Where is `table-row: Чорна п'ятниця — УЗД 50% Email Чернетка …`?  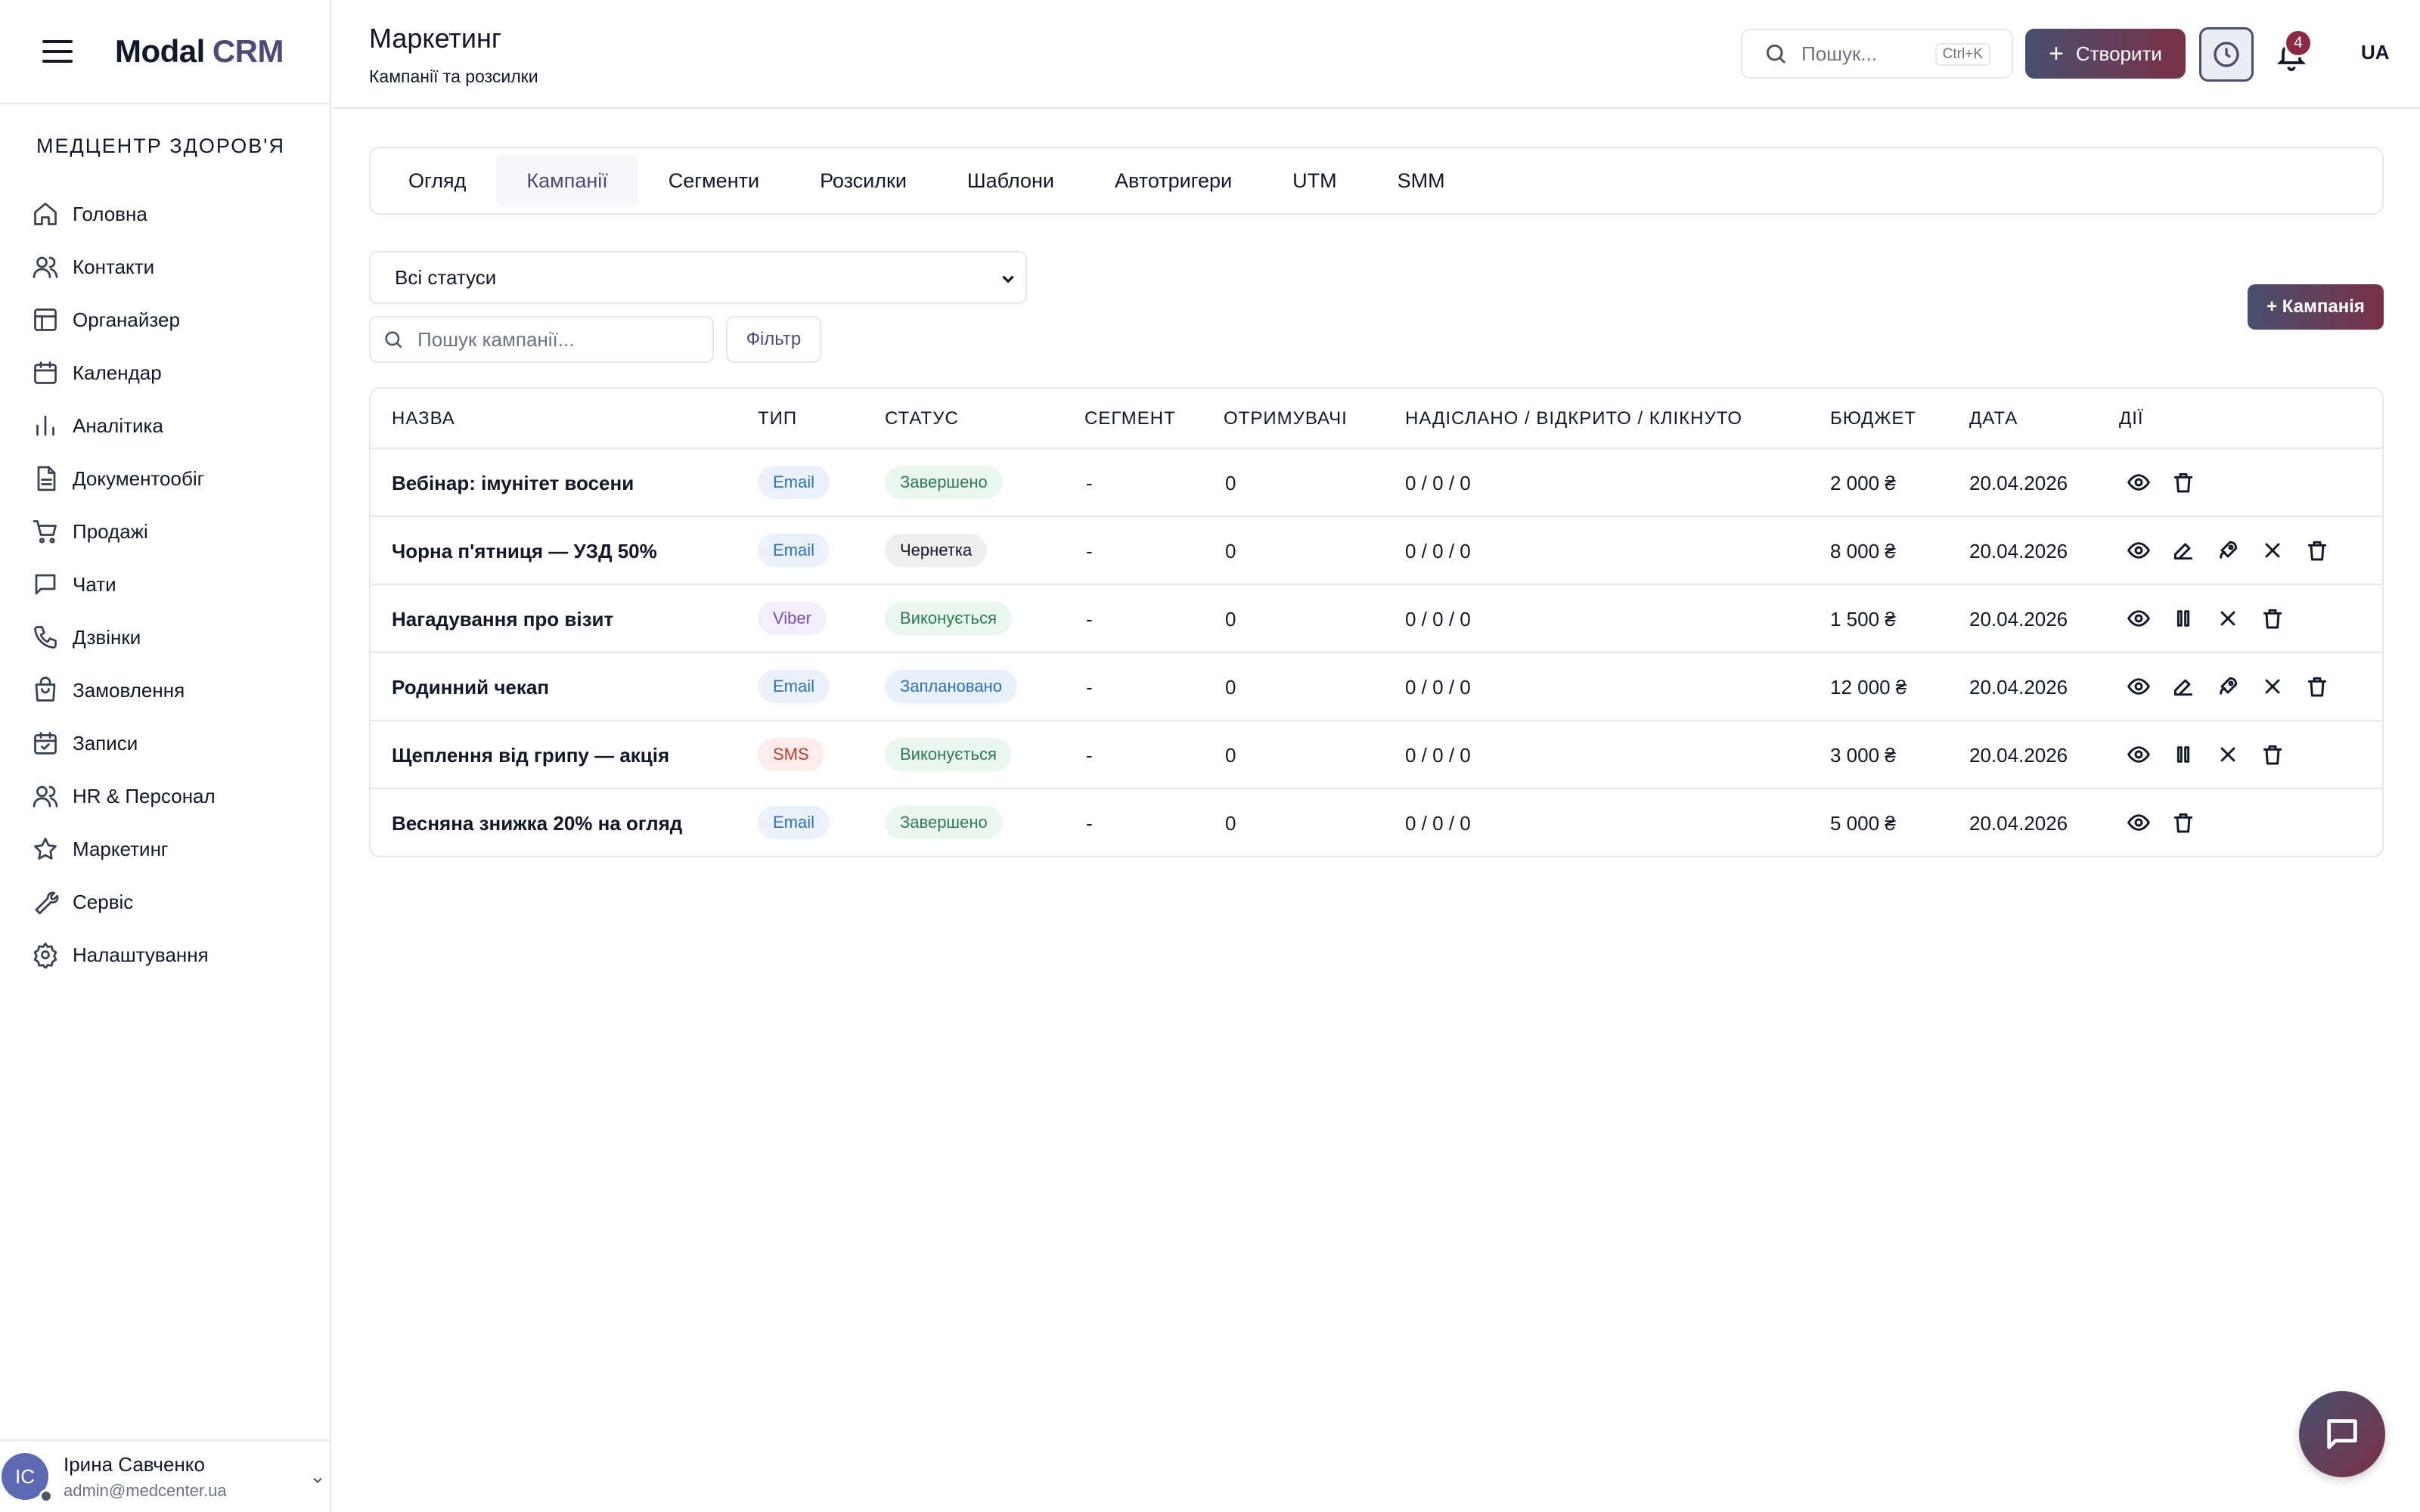 table-row: Чорна п'ятниця — УЗД 50% Email Чернетка … is located at coordinates (1376, 551).